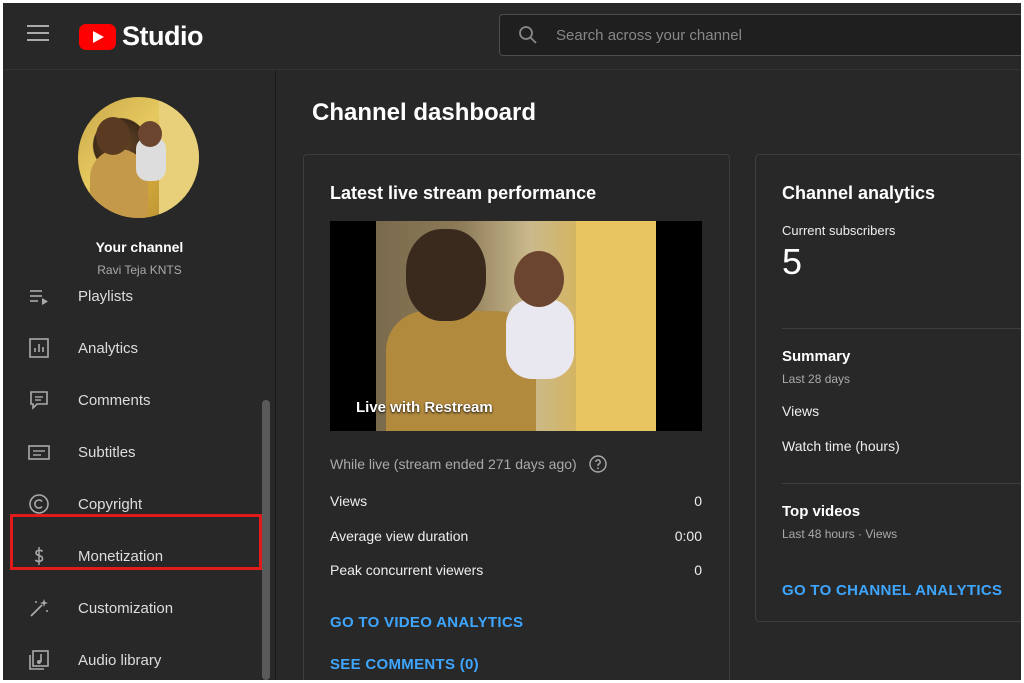 The height and width of the screenshot is (683, 1024). Describe the element at coordinates (756, 35) in the screenshot. I see `search-input` at that location.